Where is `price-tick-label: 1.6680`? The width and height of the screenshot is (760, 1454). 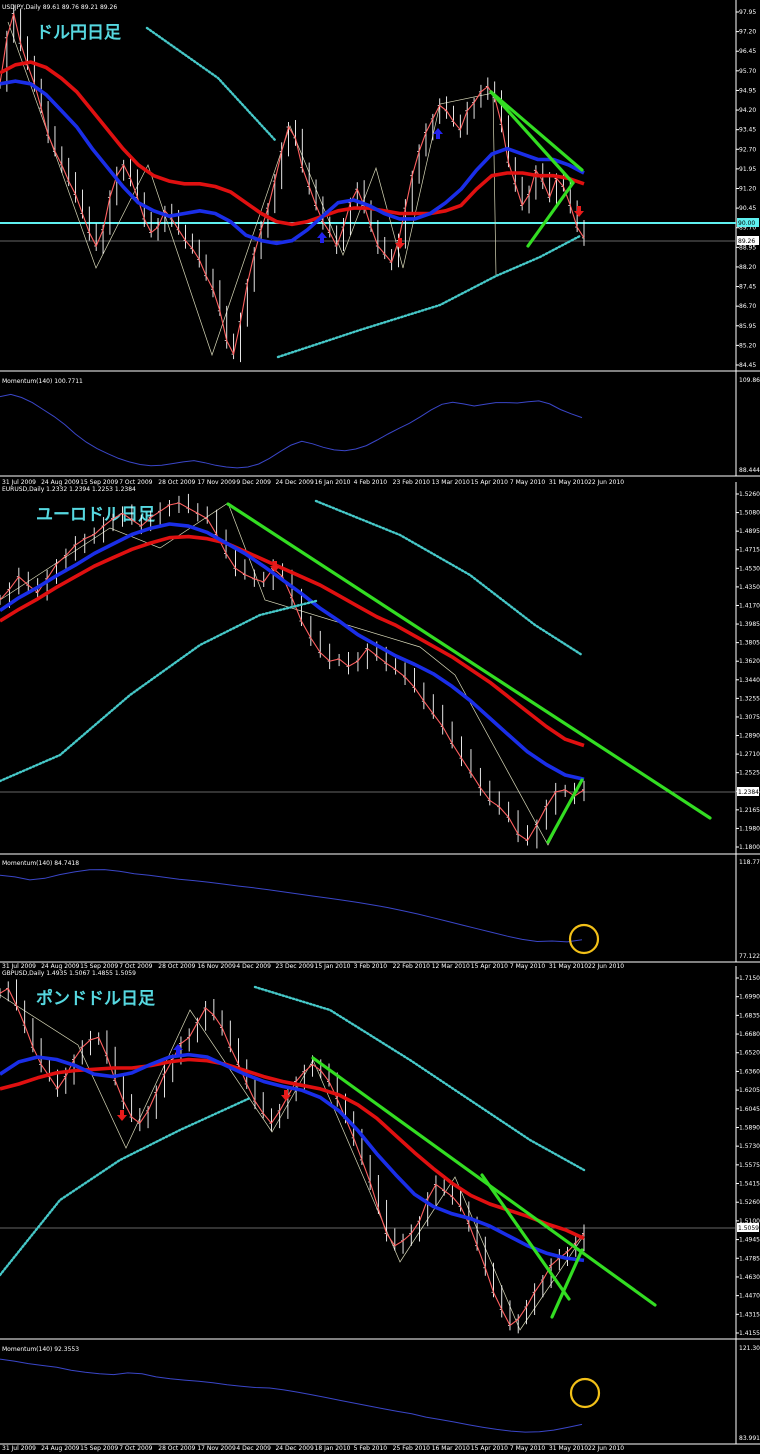 price-tick-label: 1.6680 is located at coordinates (749, 1034).